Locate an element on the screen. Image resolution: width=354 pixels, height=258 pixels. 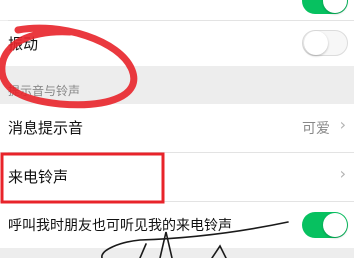
settings-row-top-partial is located at coordinates (177, 10).